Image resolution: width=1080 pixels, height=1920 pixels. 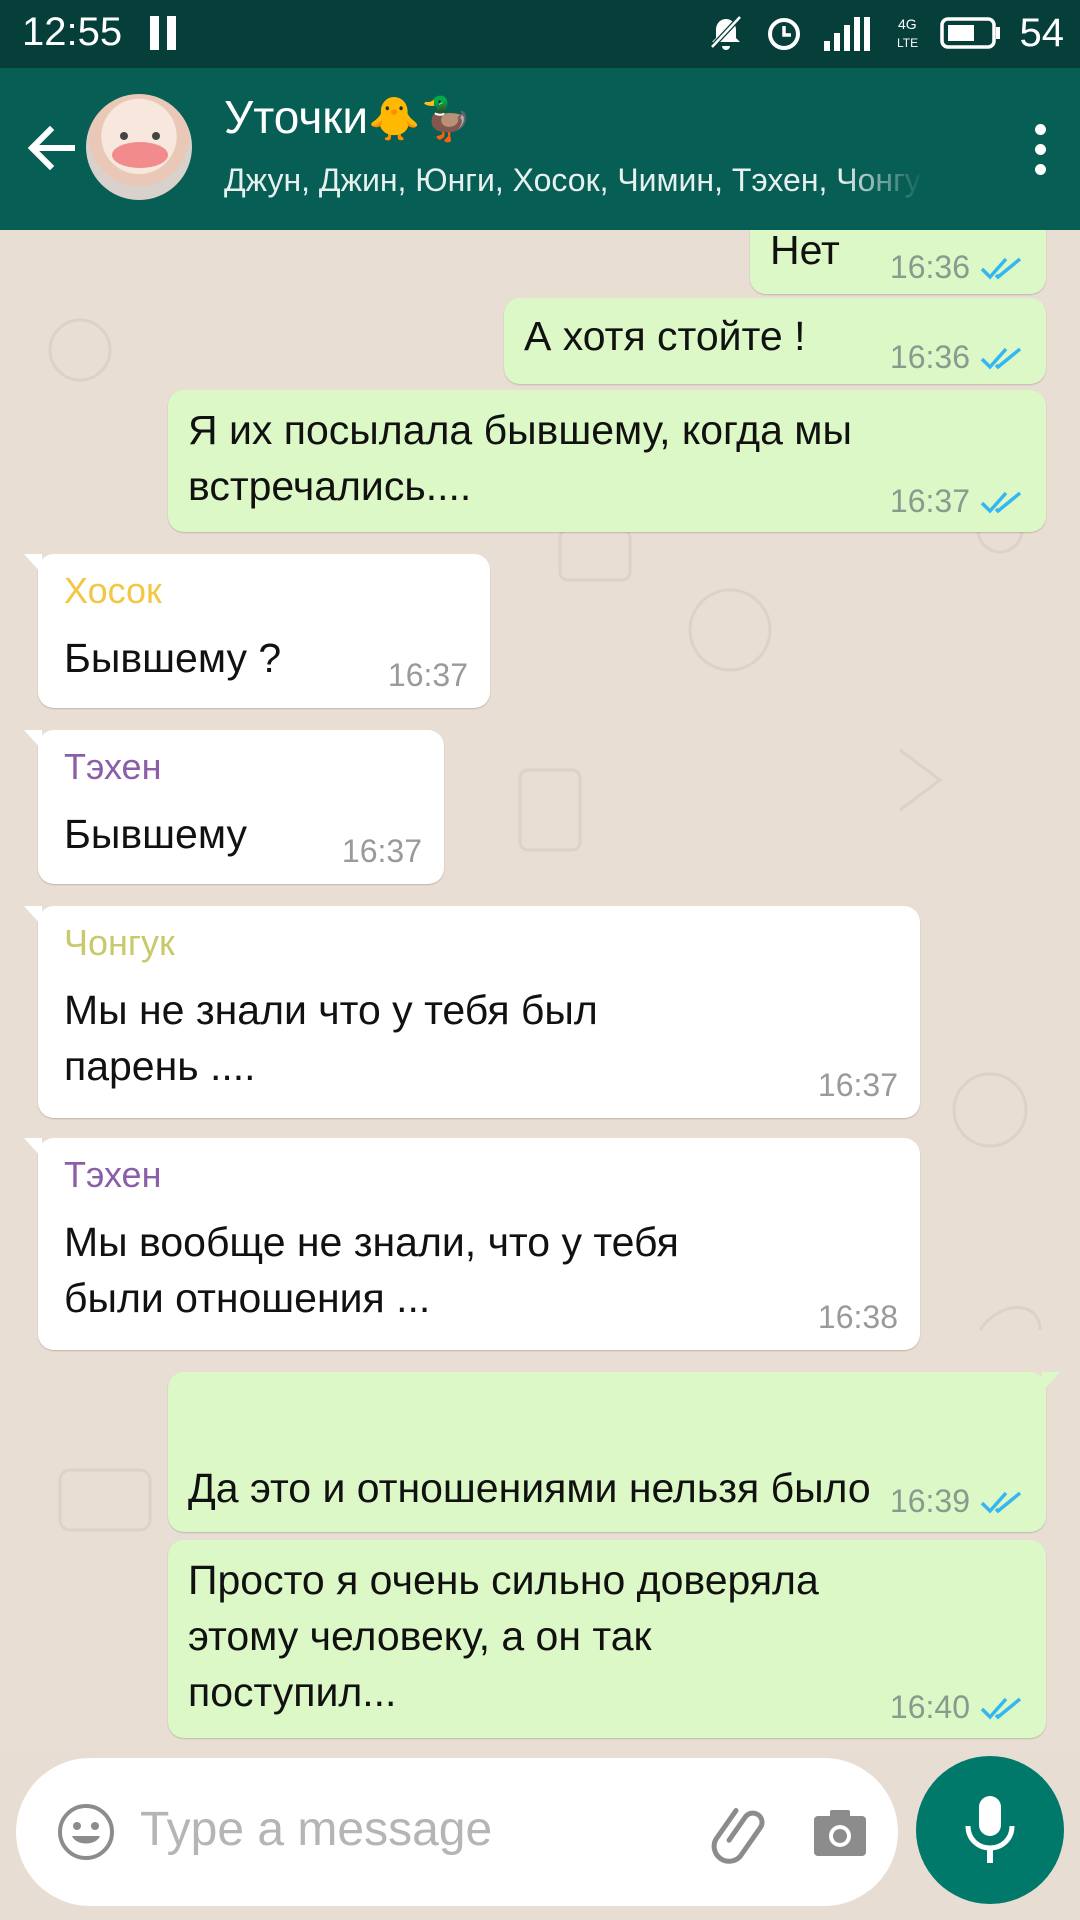 What do you see at coordinates (665, 336) in the screenshot?
I see `message-text: А хотя стойте !` at bounding box center [665, 336].